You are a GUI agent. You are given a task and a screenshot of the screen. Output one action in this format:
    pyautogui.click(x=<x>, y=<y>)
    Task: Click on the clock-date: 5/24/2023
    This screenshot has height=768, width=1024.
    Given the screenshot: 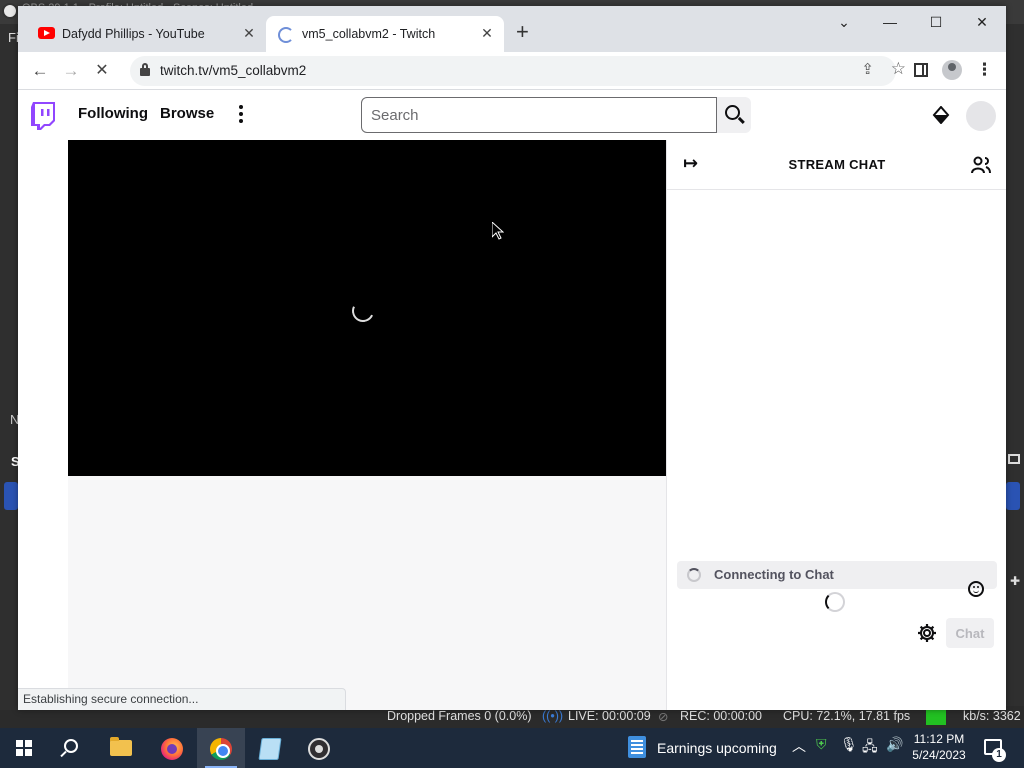 What is the action you would take?
    pyautogui.click(x=939, y=755)
    